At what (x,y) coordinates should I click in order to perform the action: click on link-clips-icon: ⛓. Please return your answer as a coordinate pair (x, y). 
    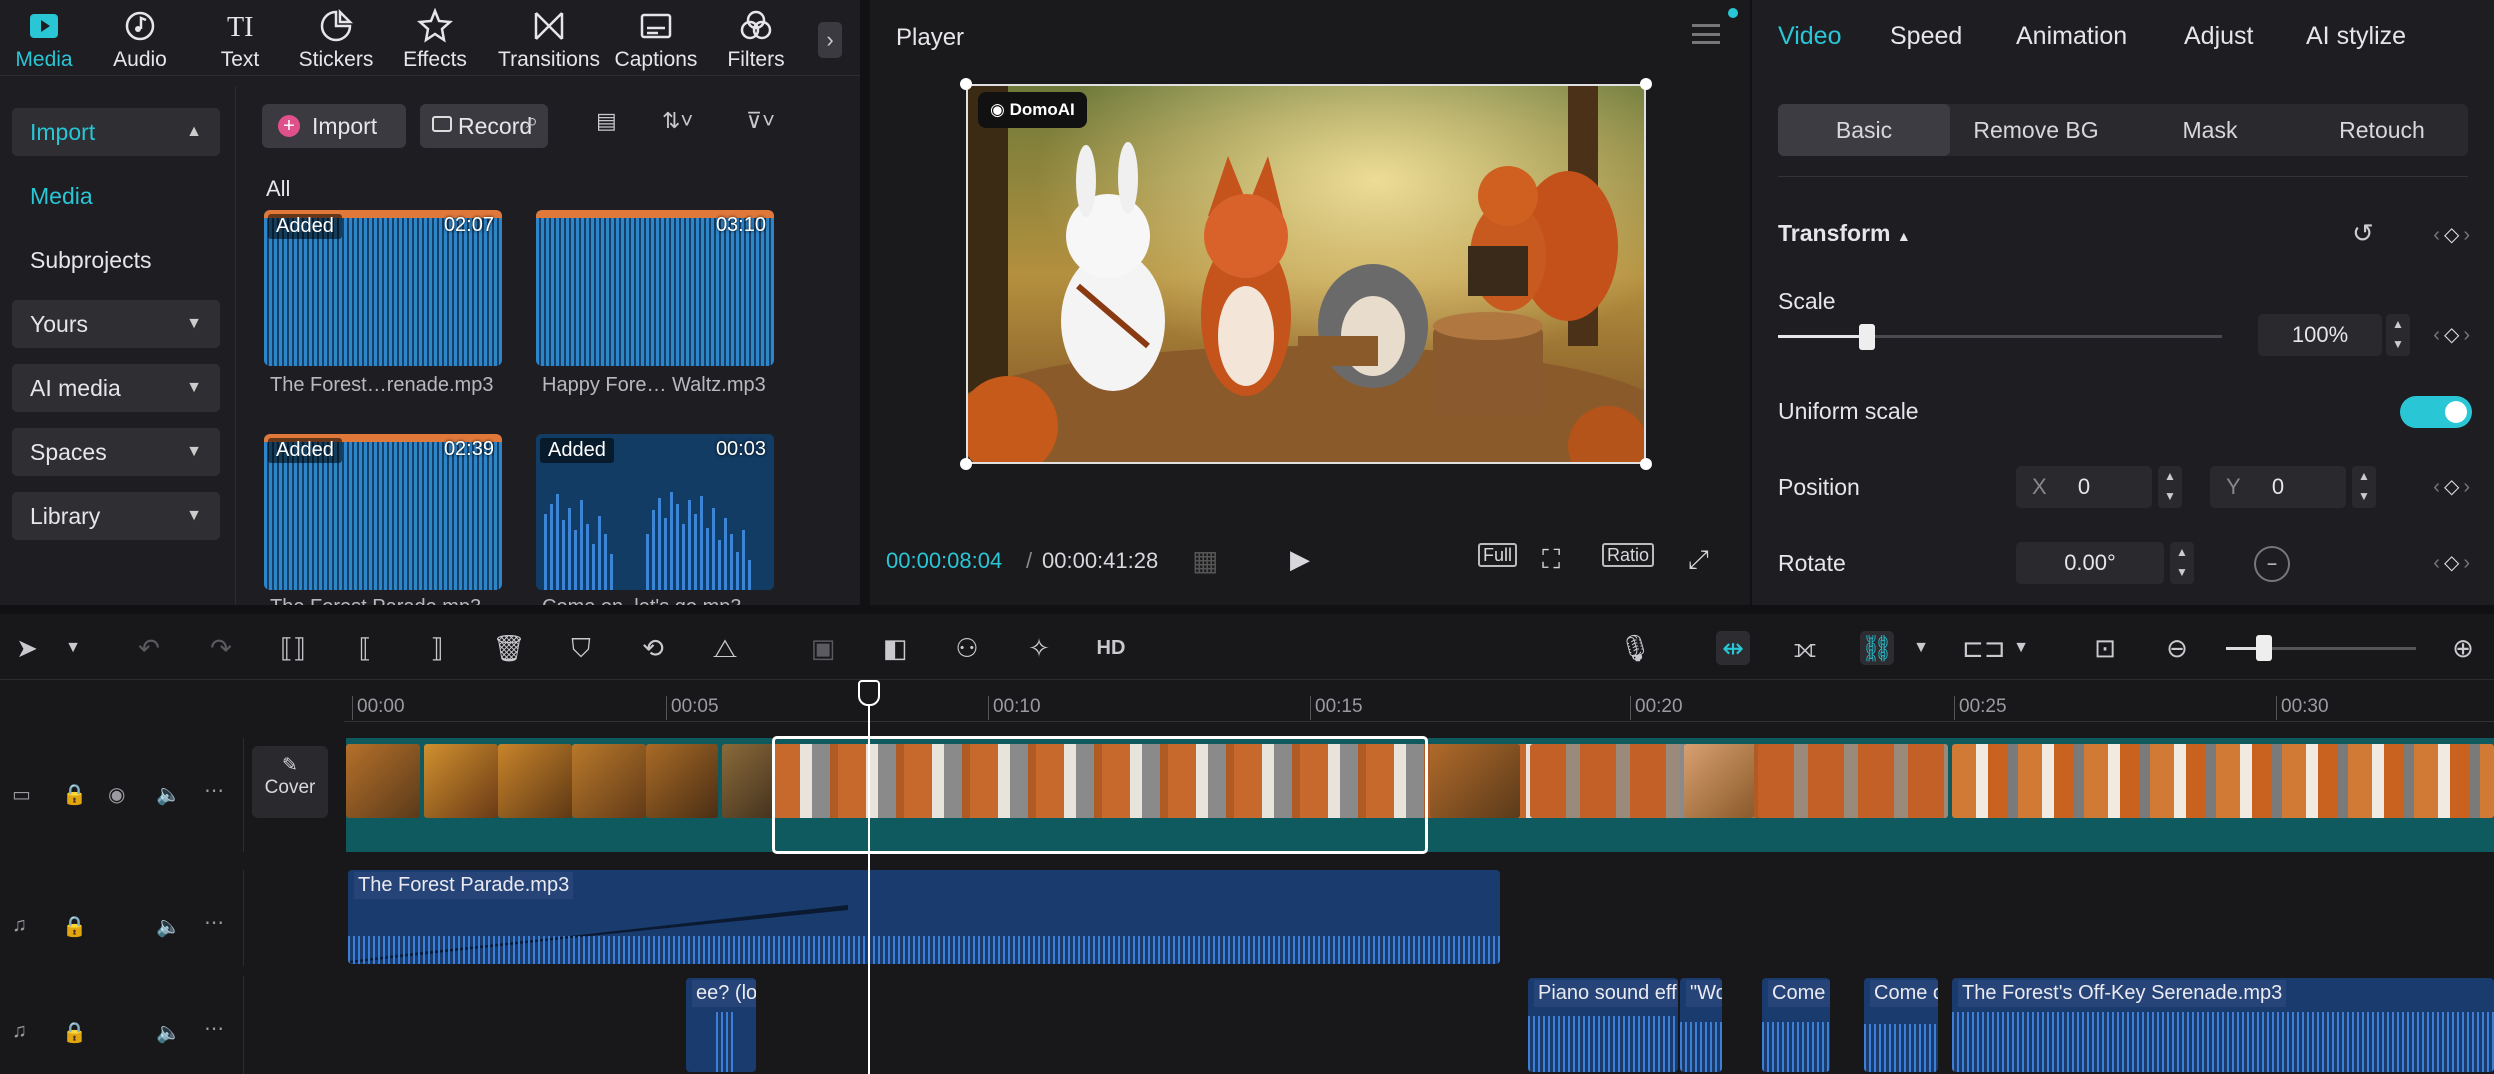
    Looking at the image, I should click on (1877, 648).